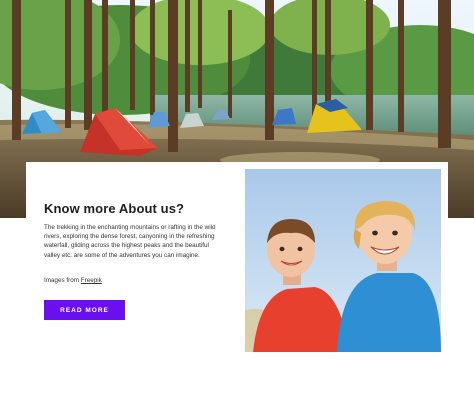  What do you see at coordinates (62, 280) in the screenshot?
I see `credit-prefix: Images from` at bounding box center [62, 280].